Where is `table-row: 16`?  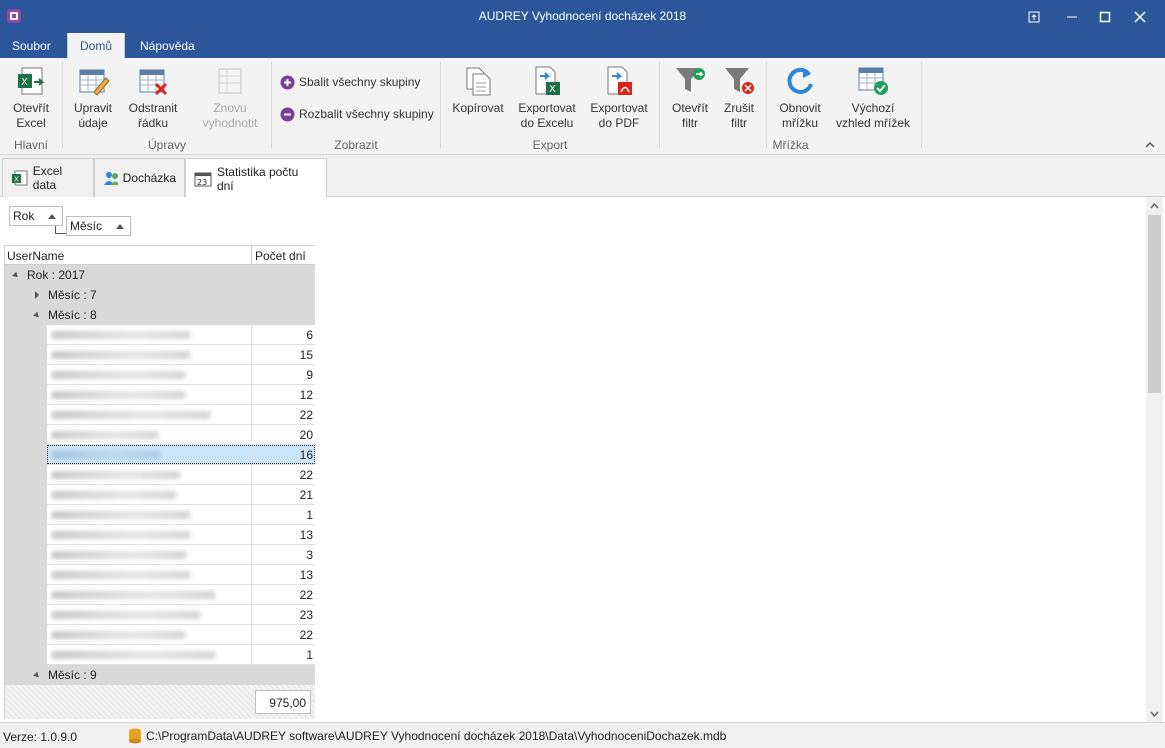 table-row: 16 is located at coordinates (181, 455).